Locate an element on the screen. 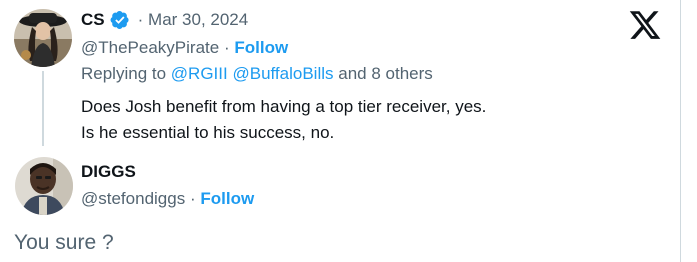 This screenshot has height=262, width=697. reply-author-handle-row: @stefondiggs · Follow is located at coordinates (167, 199).